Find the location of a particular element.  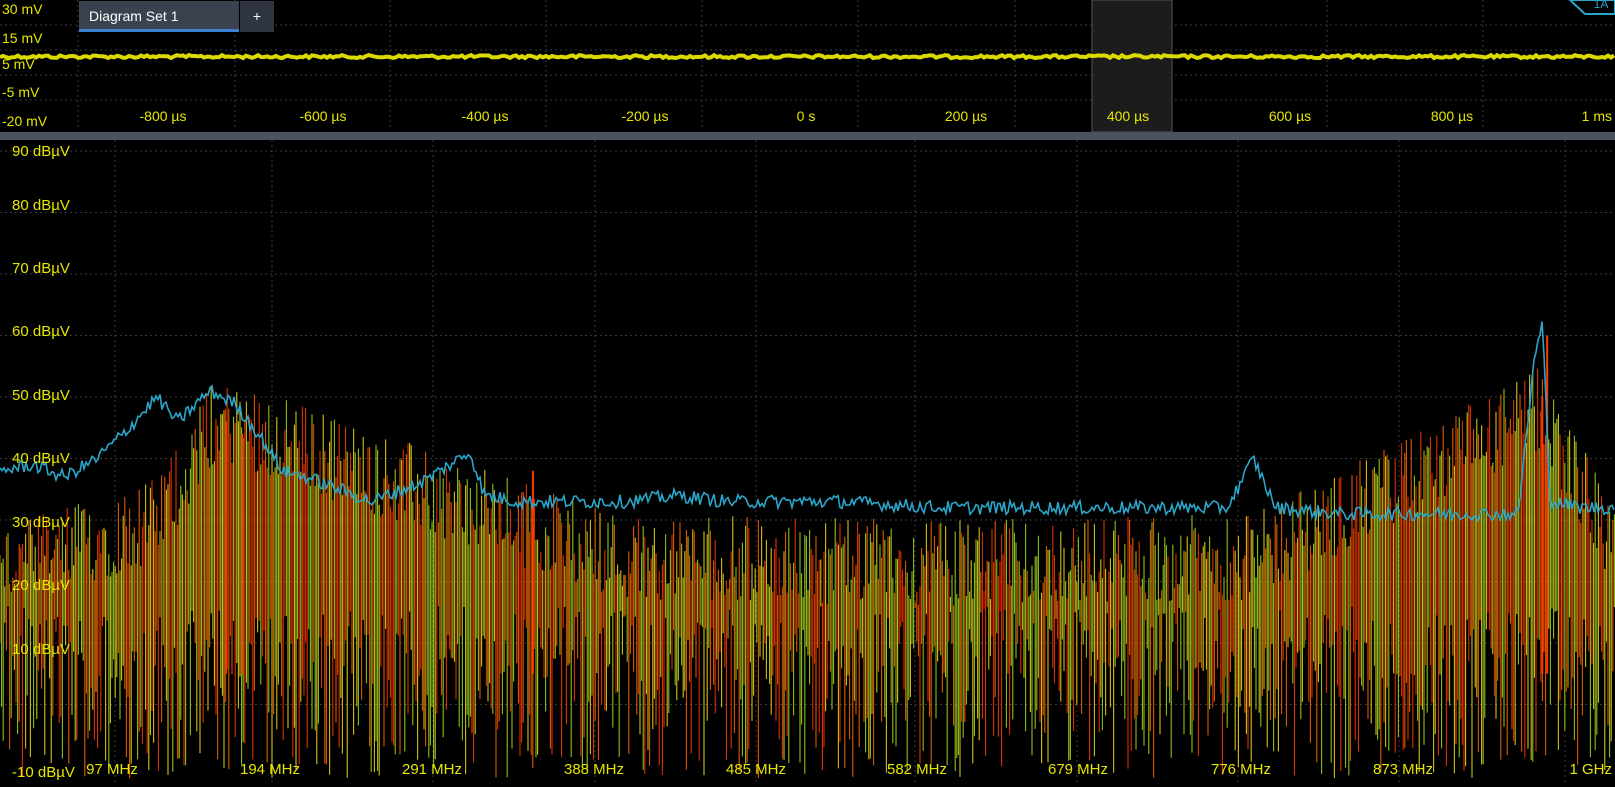

channel-badge-label: 1A is located at coordinates (1601, 5).